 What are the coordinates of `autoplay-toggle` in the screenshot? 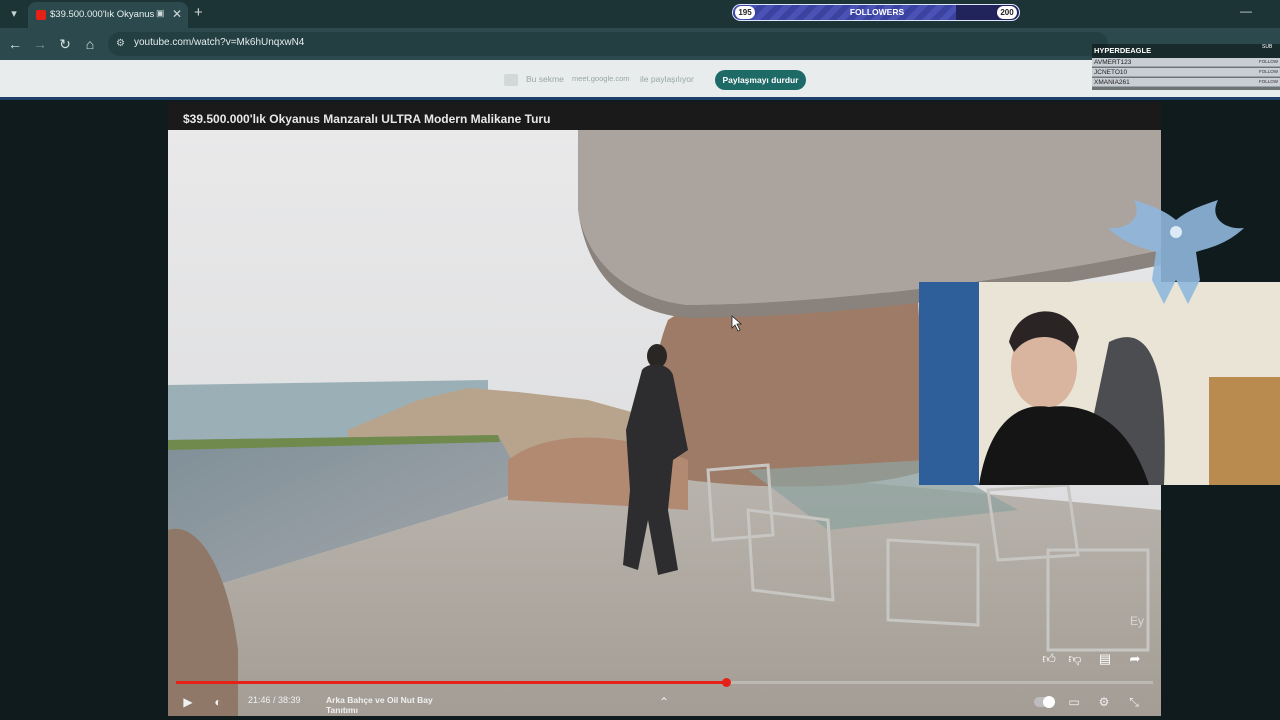 It's located at (1044, 702).